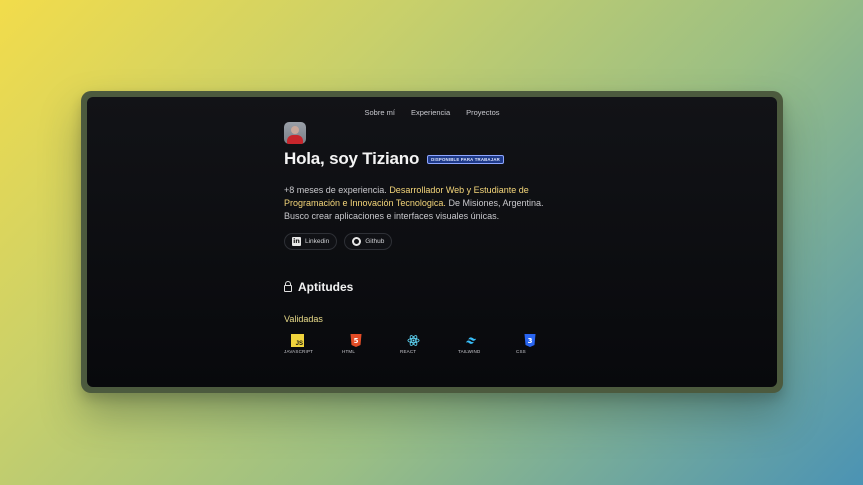  Describe the element at coordinates (429, 287) in the screenshot. I see `skills-heading: Aptitudes` at that location.